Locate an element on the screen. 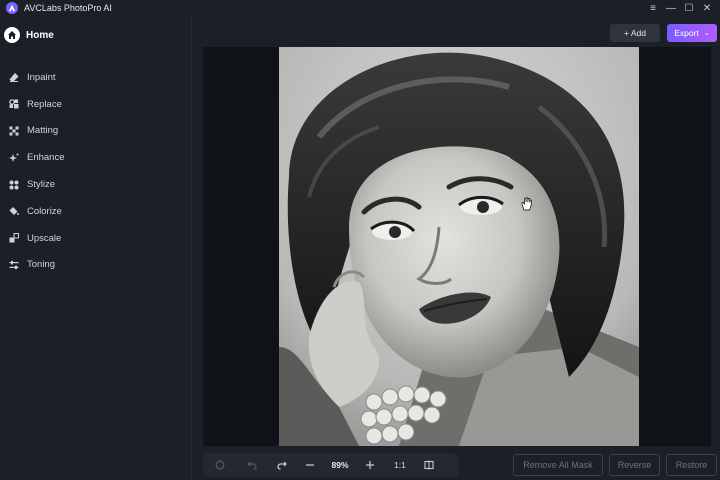  remove-all-mask-label: Remove All Mask is located at coordinates (558, 465).